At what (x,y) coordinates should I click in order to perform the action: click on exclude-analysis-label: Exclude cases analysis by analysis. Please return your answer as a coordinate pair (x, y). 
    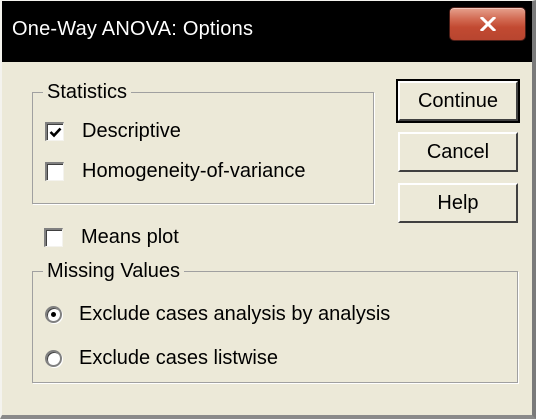
    Looking at the image, I should click on (235, 314).